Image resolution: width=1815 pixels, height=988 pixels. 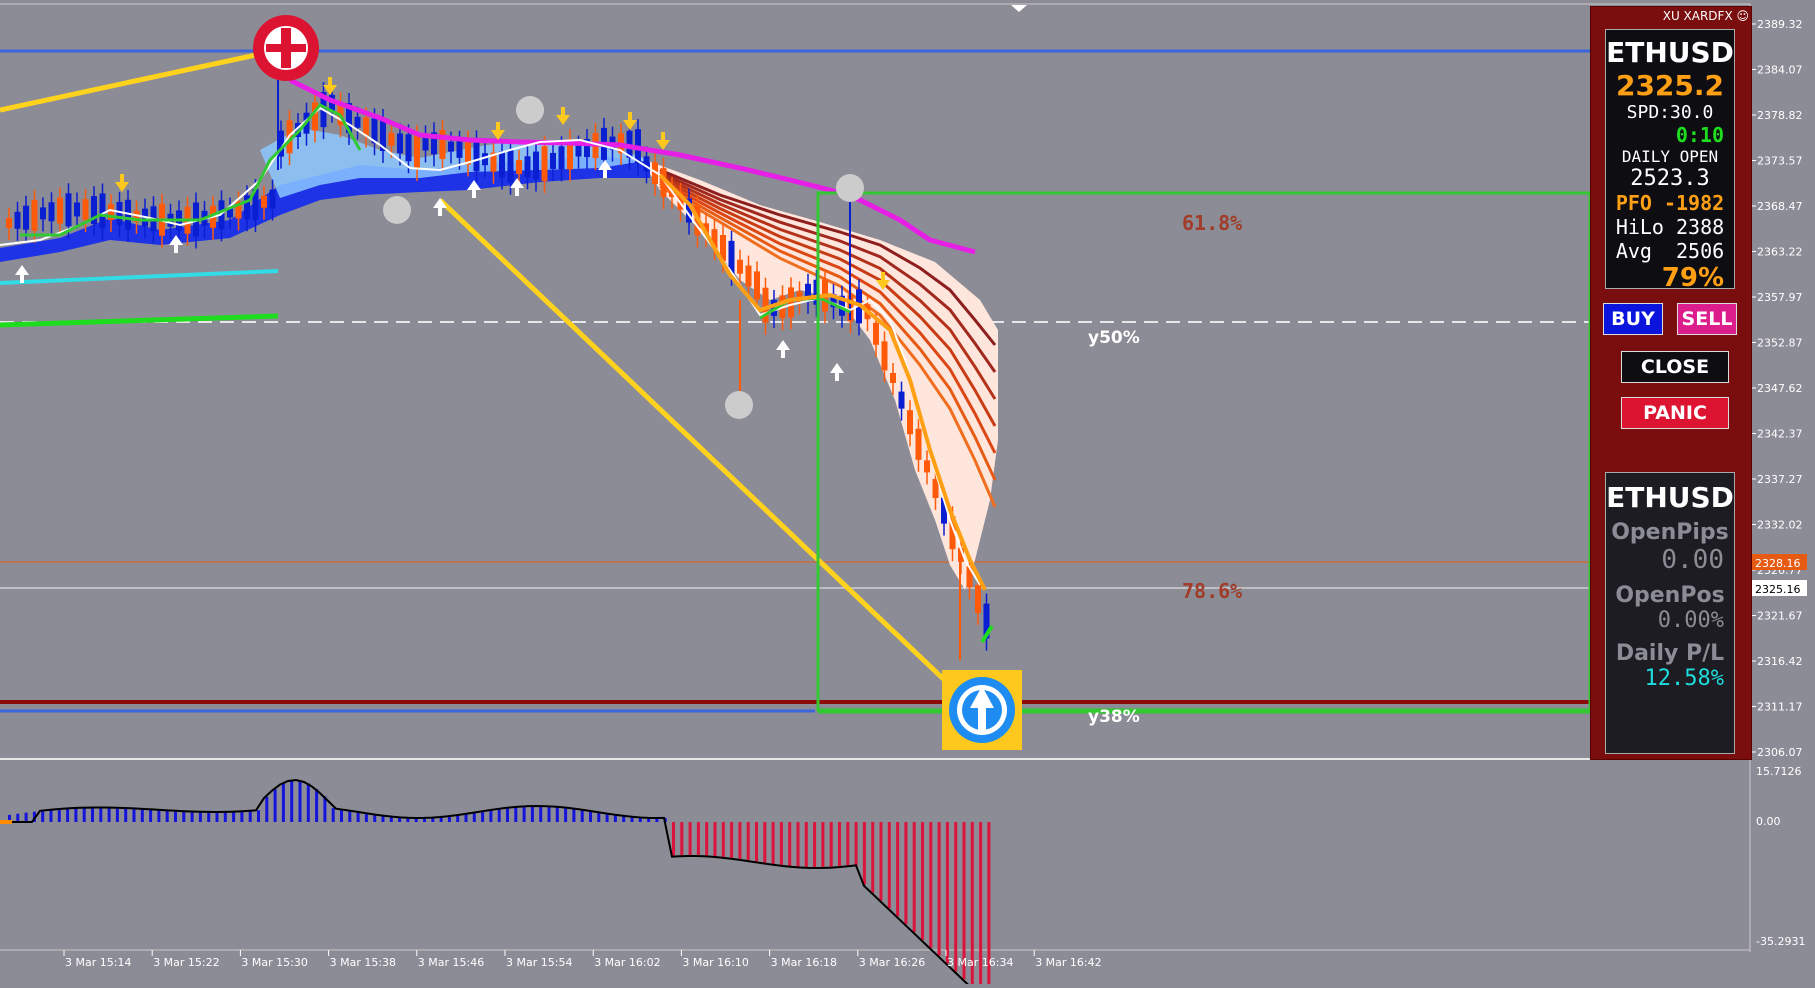 I want to click on sell-button: SELL, so click(x=1707, y=319).